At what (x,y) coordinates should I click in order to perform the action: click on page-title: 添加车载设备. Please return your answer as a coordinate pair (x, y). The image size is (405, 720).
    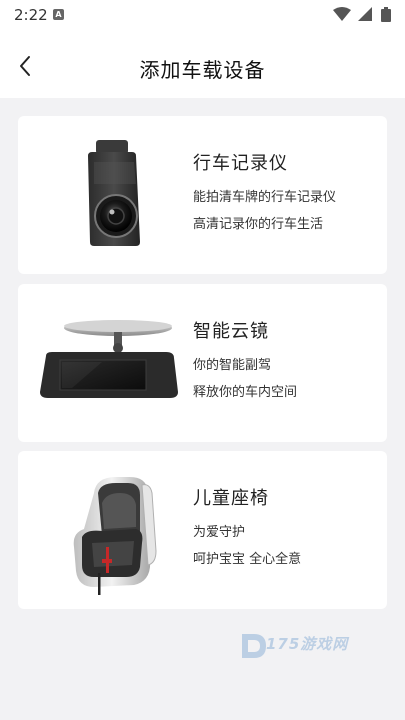
    Looking at the image, I should click on (202, 70).